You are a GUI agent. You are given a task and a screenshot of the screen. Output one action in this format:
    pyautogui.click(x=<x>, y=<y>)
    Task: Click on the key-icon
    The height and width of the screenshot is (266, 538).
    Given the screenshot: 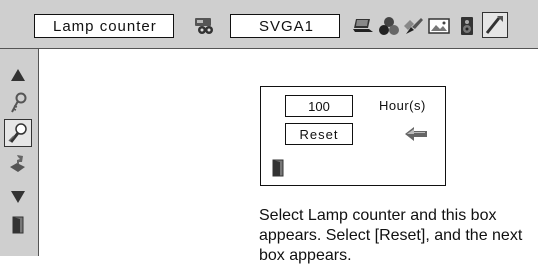 What is the action you would take?
    pyautogui.click(x=18, y=103)
    